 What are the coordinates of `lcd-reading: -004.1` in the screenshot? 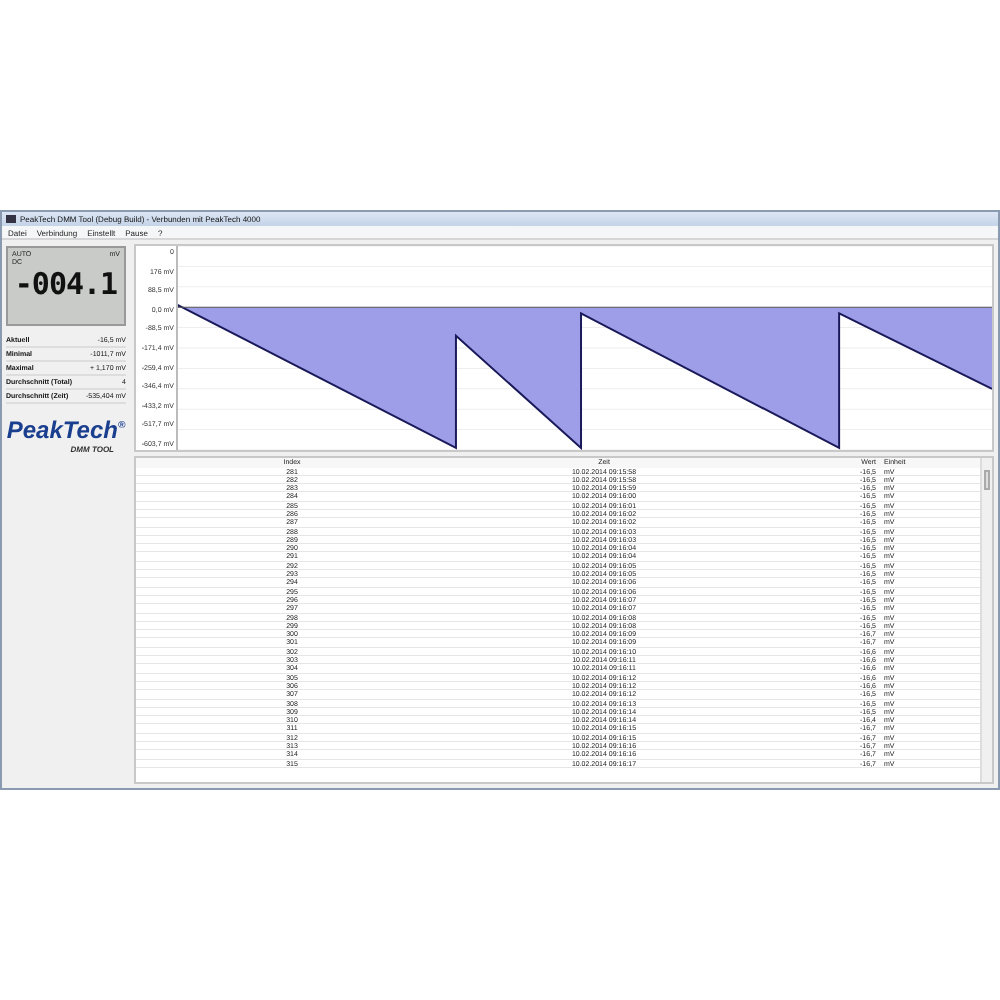 It's located at (66, 284).